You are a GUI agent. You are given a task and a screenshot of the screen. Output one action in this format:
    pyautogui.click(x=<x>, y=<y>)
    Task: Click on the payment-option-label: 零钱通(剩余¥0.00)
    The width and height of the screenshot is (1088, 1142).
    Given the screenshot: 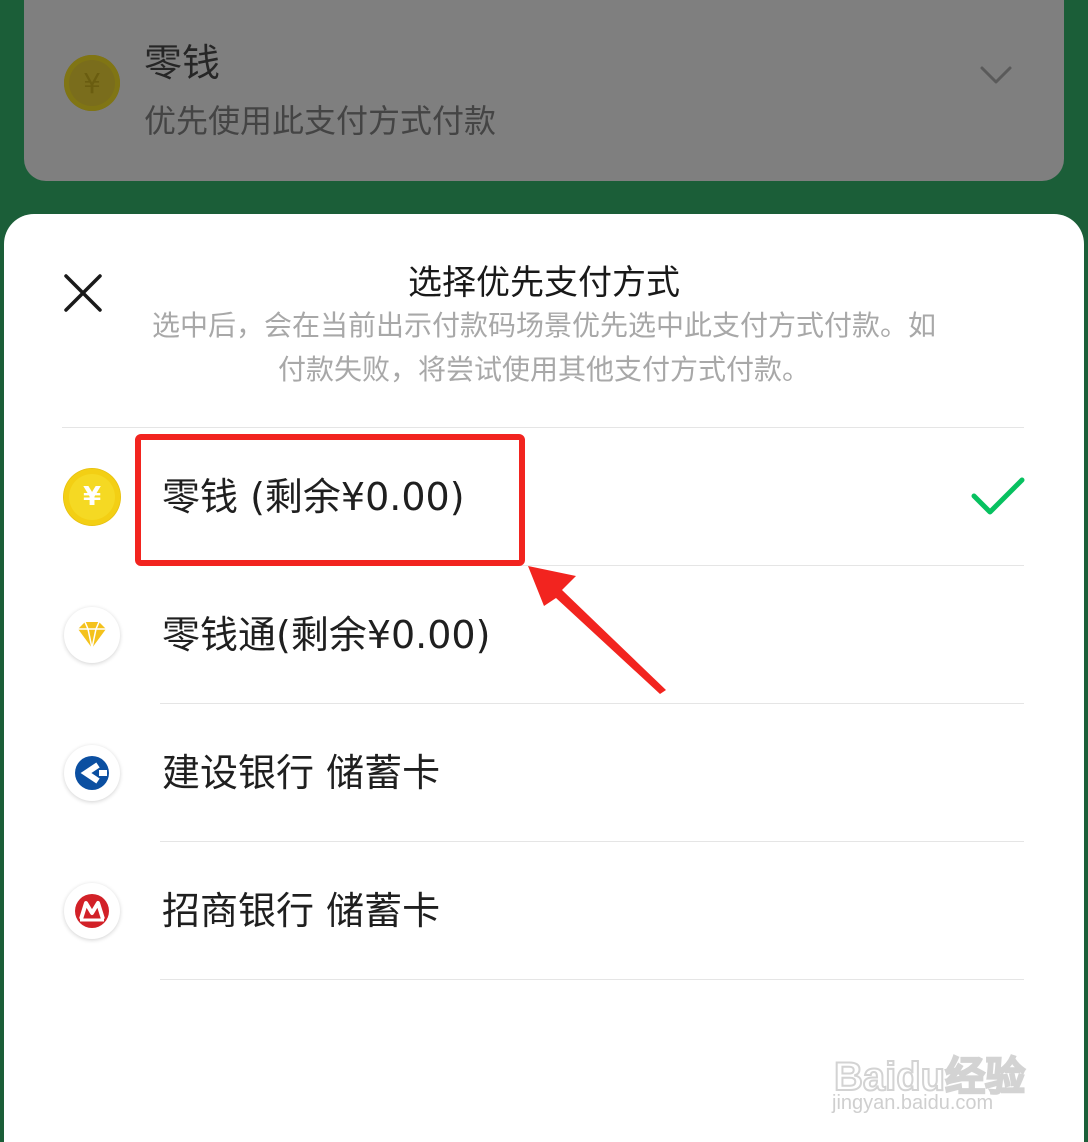 What is the action you would take?
    pyautogui.click(x=326, y=635)
    